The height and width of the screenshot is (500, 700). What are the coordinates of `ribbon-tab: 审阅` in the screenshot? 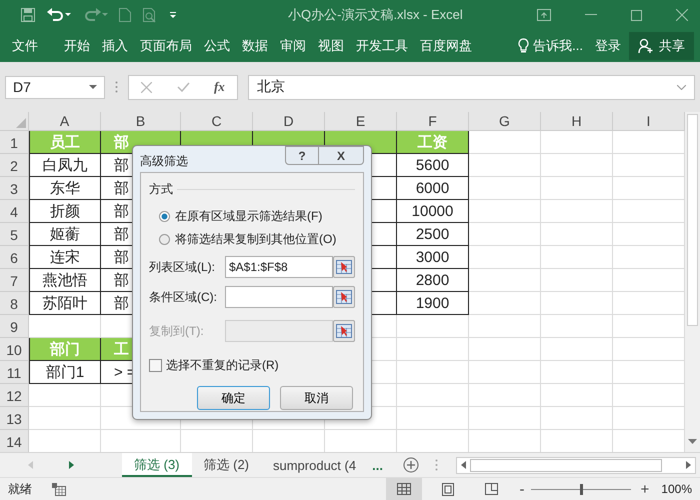 It's located at (293, 46).